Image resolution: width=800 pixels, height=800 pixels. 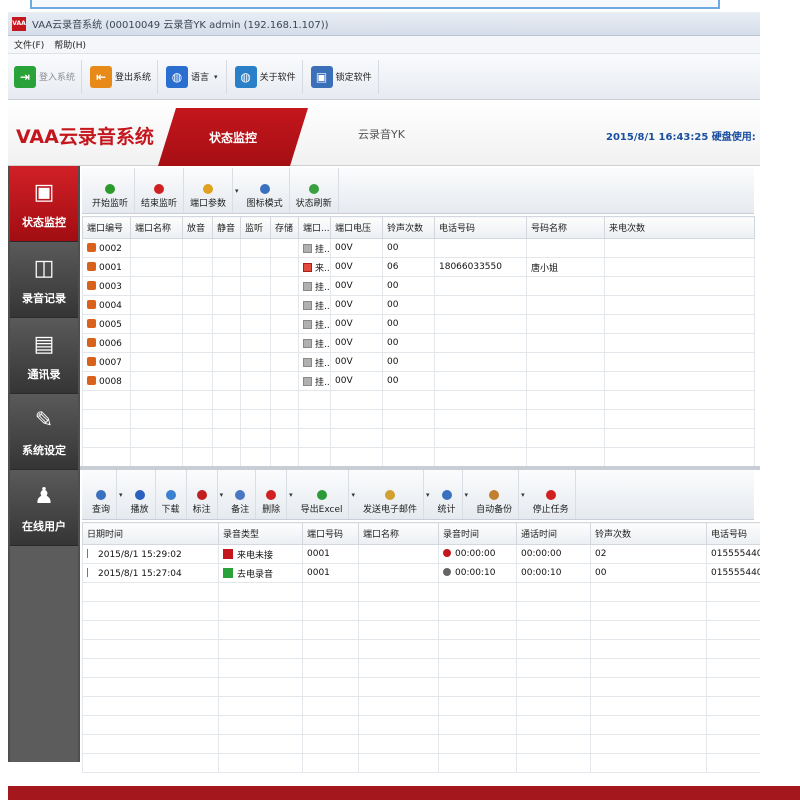 I want to click on sidebar-item-2: ▤ 通讯录, so click(x=44, y=356).